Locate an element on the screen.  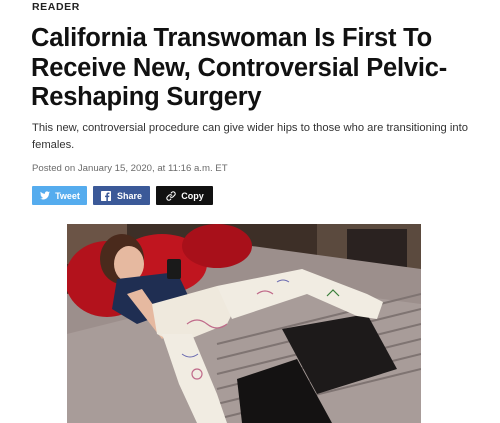
facebook-share-button: Share is located at coordinates (121, 195).